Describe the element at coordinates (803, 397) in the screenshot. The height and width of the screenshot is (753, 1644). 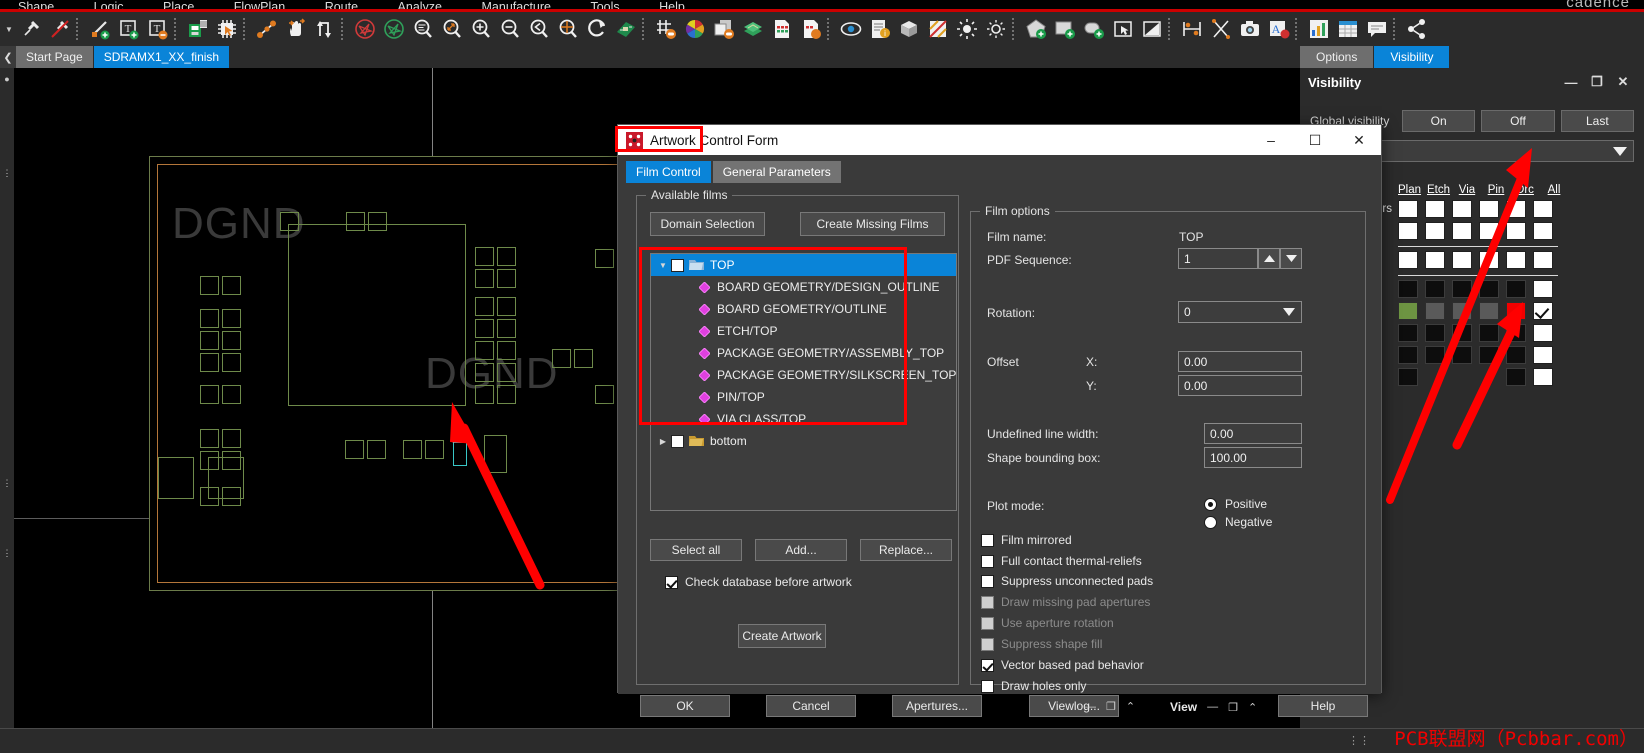
I see `tree-item-layer: PIN/TOP` at that location.